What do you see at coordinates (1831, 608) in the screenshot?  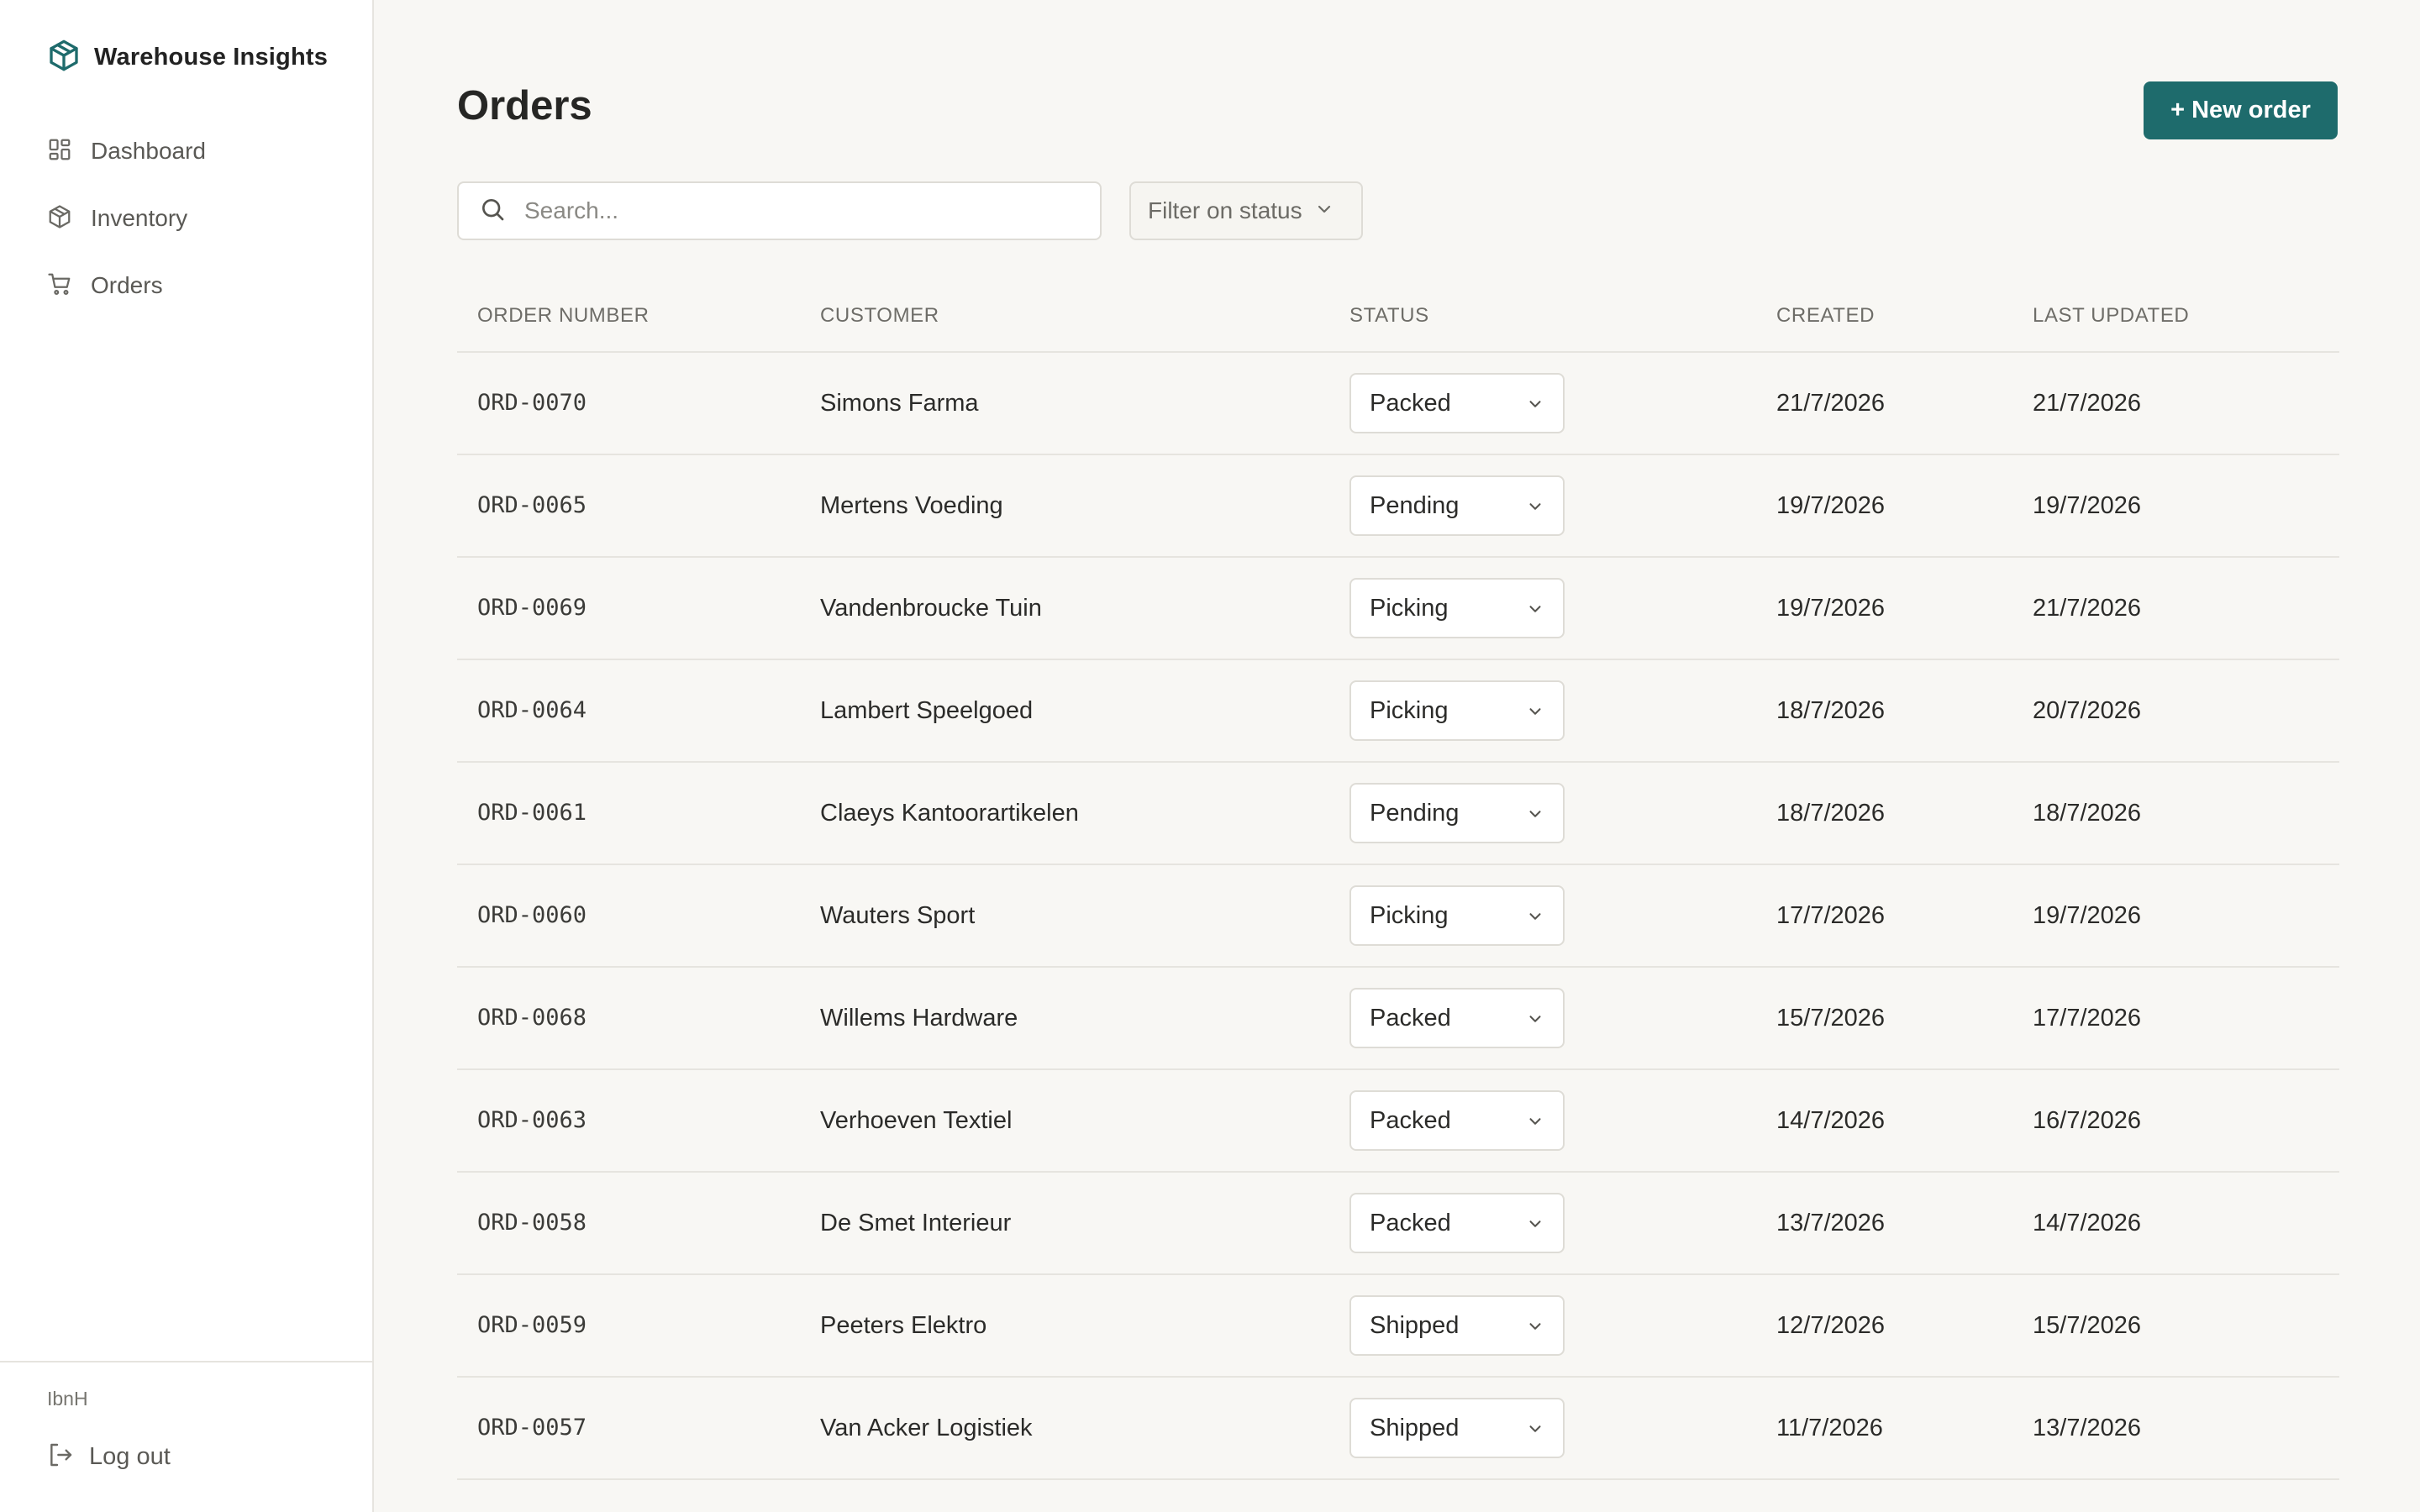 I see `created-cell: 19/7/2026` at bounding box center [1831, 608].